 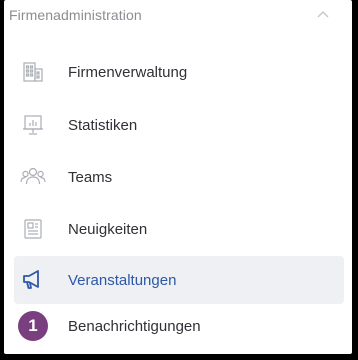 I want to click on presentation-chart-icon, so click(x=33, y=125).